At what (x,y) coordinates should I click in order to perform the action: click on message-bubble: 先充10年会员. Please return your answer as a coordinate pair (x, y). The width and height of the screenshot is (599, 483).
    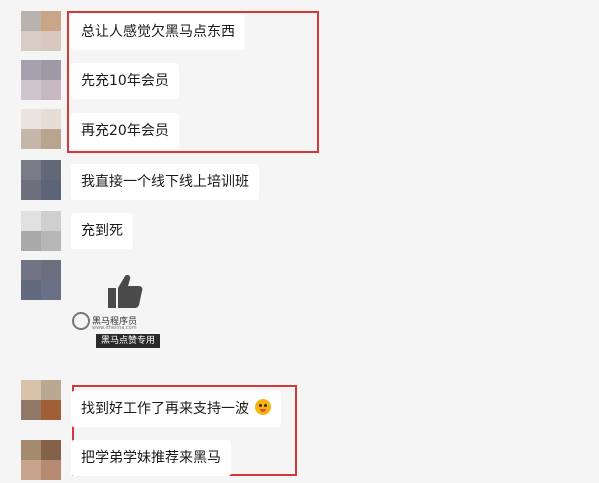
    Looking at the image, I should click on (125, 81).